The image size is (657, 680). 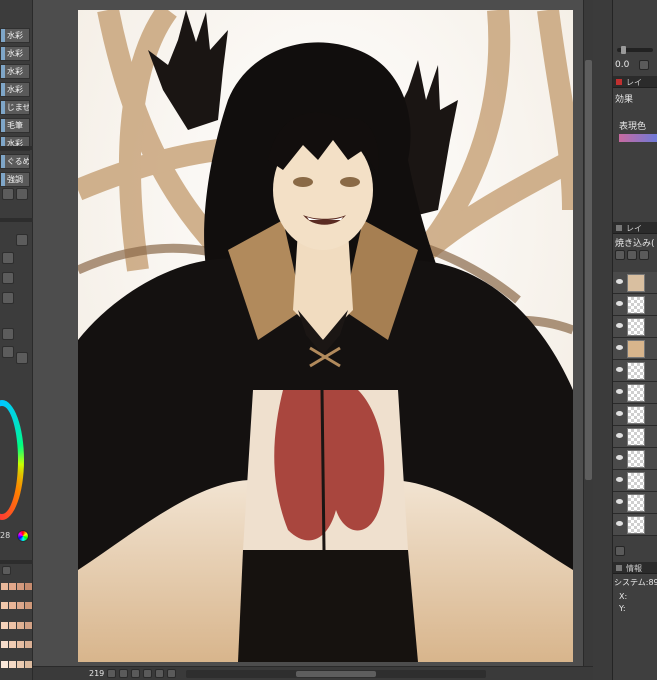 What do you see at coordinates (8, 352) in the screenshot?
I see `arrow-up-icon` at bounding box center [8, 352].